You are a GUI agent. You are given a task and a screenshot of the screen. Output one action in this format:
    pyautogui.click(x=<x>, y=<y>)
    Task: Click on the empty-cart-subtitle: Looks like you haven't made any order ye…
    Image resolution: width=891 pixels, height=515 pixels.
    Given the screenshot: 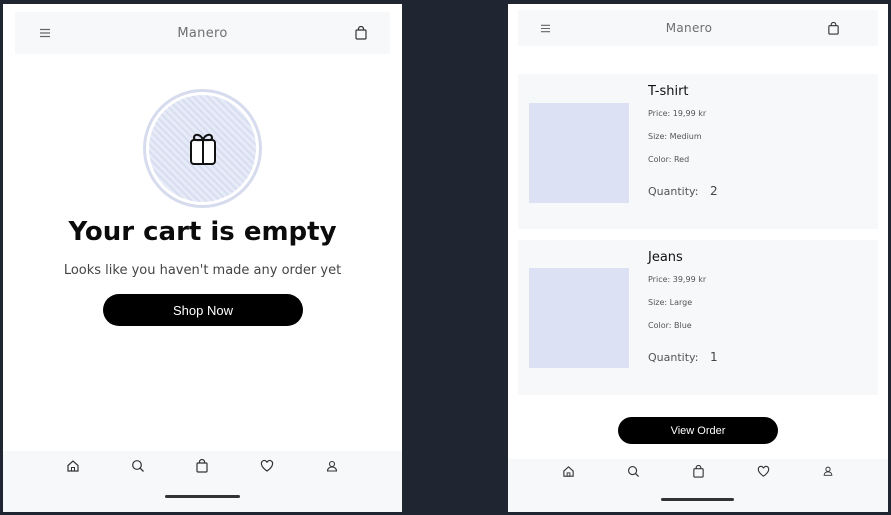 What is the action you would take?
    pyautogui.click(x=202, y=270)
    